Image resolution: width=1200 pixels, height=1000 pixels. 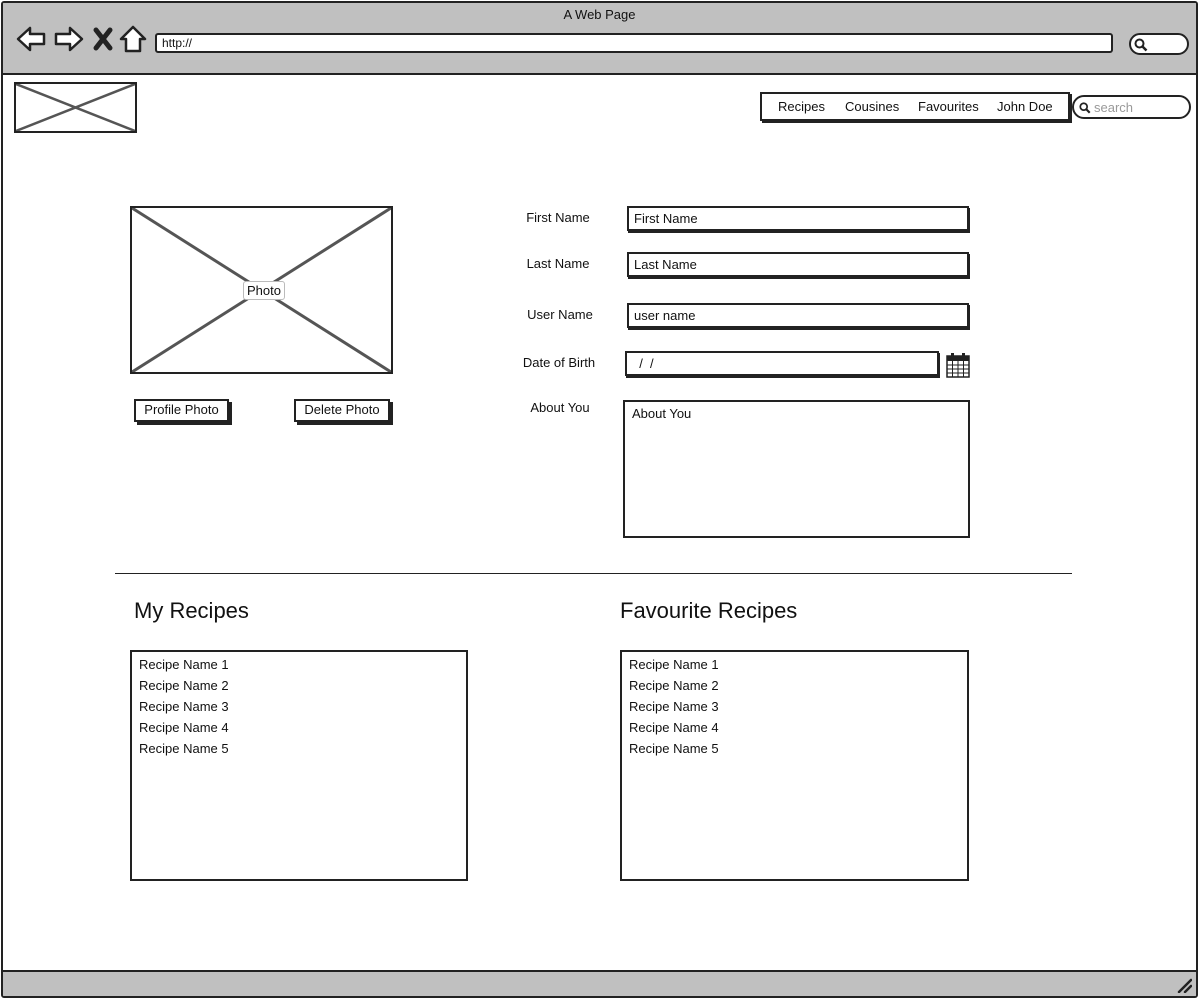 What do you see at coordinates (593, 573) in the screenshot?
I see `section-divider` at bounding box center [593, 573].